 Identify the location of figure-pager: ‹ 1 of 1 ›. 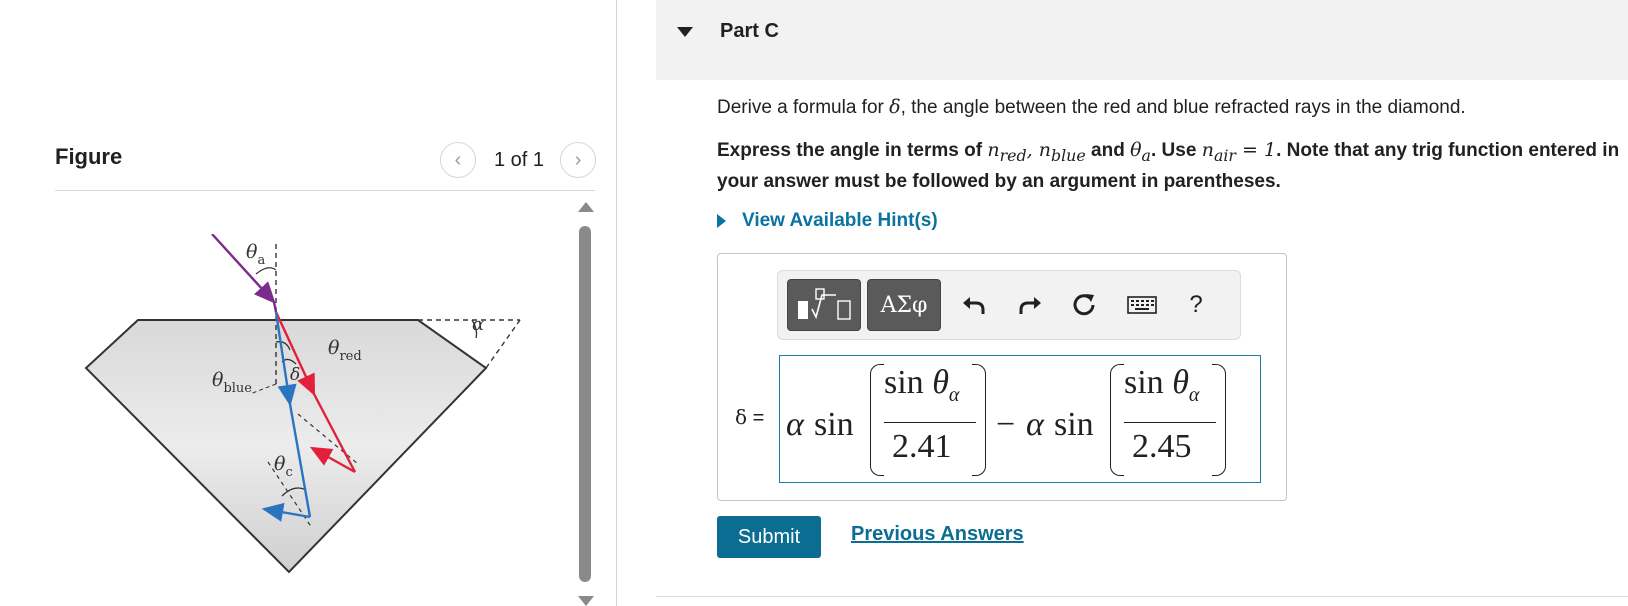
(518, 160).